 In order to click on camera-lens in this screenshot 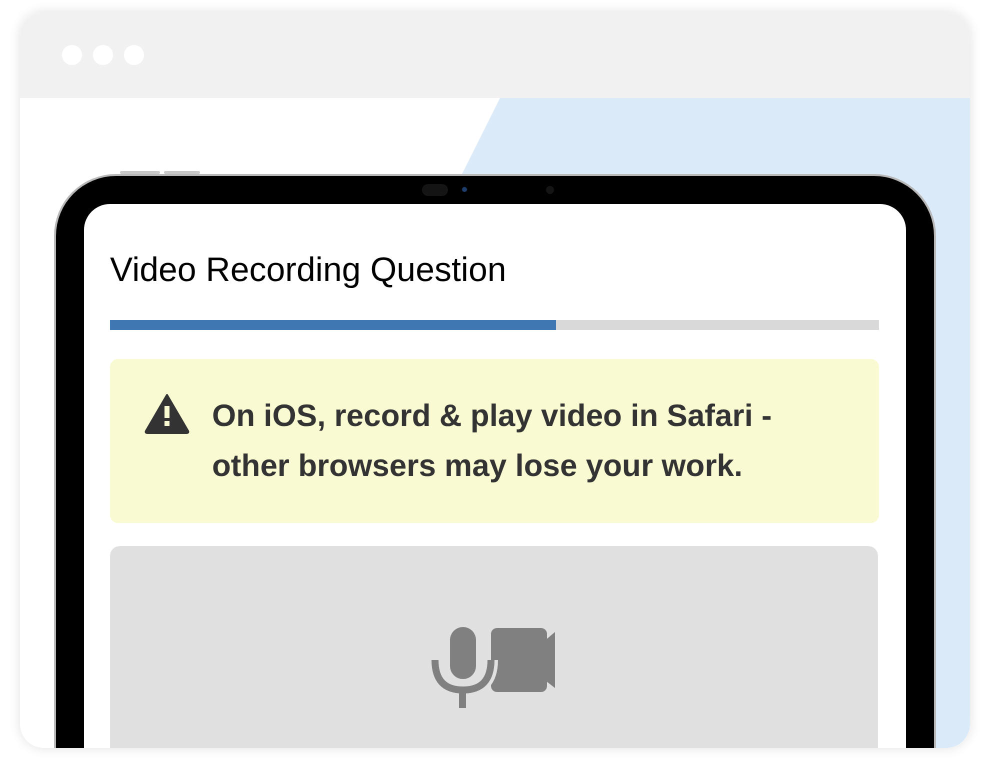, I will do `click(464, 189)`.